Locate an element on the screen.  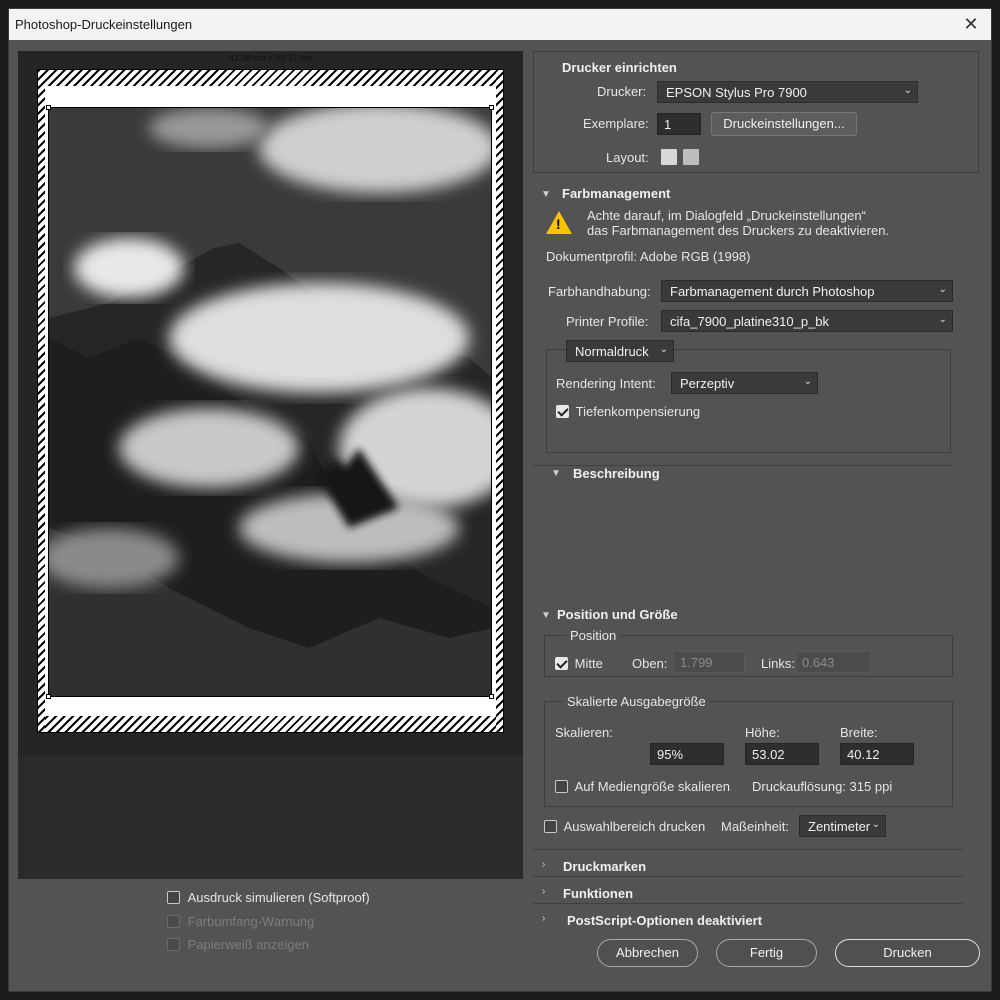
landscape-layout-icon is located at coordinates (691, 157).